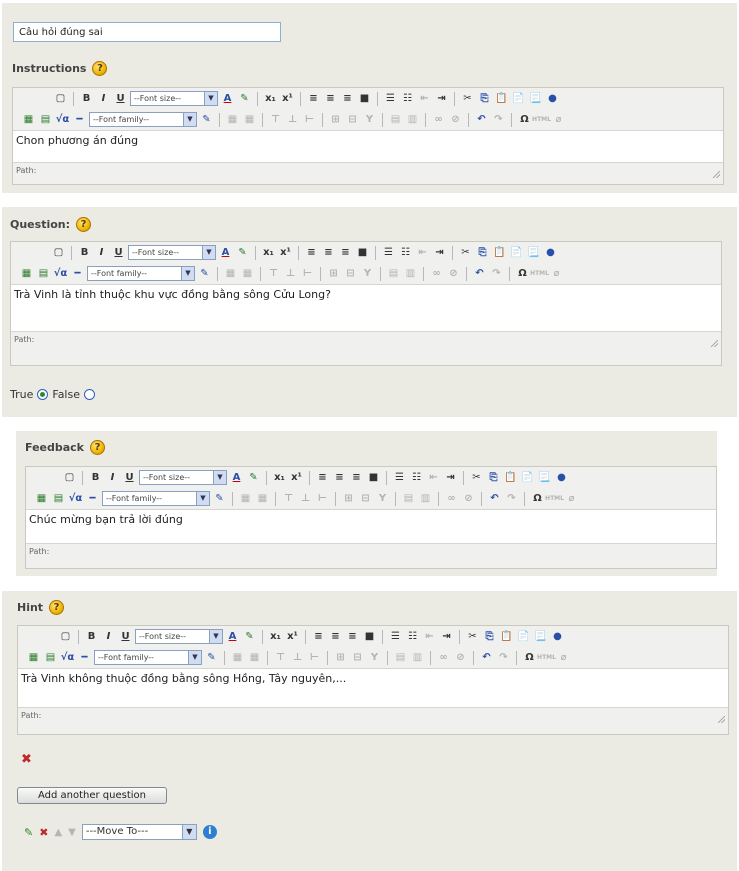 This screenshot has height=871, width=739. What do you see at coordinates (429, 637) in the screenshot?
I see `outdent-icon: ⇤` at bounding box center [429, 637].